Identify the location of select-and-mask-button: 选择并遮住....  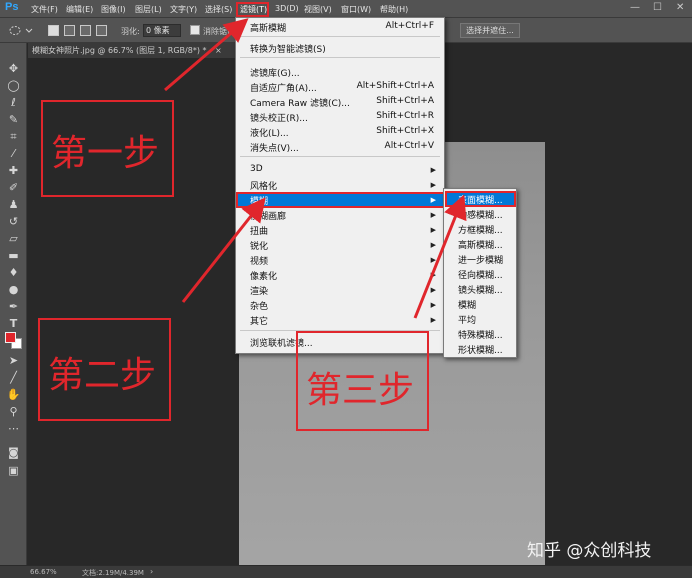
(490, 30).